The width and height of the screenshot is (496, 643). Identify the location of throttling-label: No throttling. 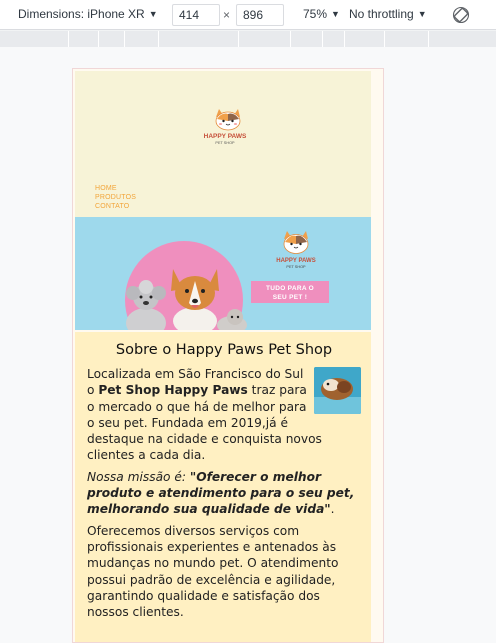
(381, 14).